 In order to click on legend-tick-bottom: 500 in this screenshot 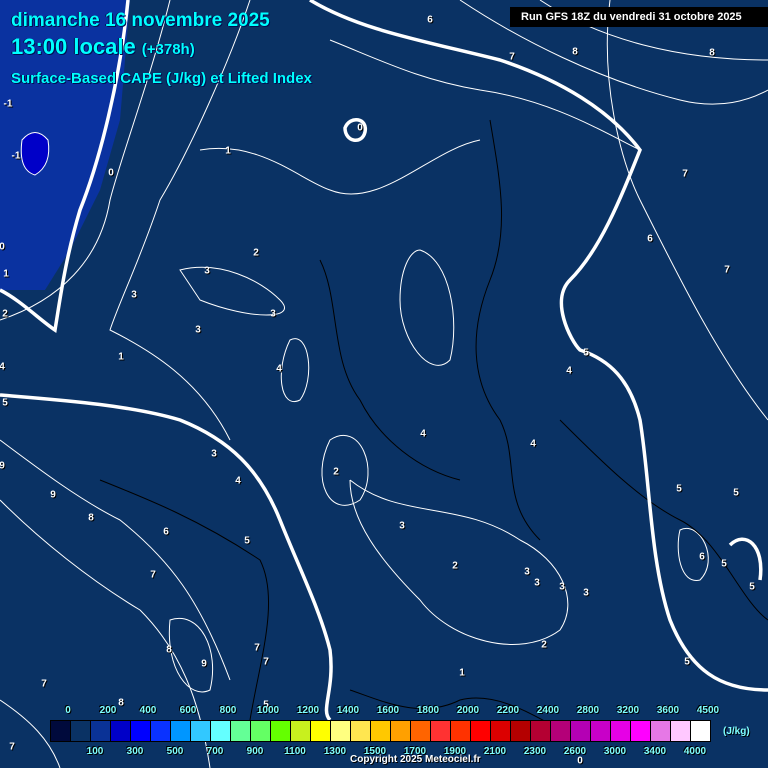, I will do `click(175, 751)`.